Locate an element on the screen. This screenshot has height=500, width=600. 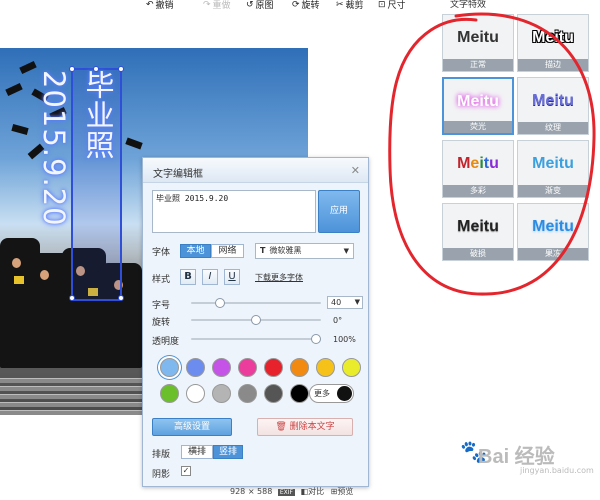
style-name: 荧光 is located at coordinates (478, 127).